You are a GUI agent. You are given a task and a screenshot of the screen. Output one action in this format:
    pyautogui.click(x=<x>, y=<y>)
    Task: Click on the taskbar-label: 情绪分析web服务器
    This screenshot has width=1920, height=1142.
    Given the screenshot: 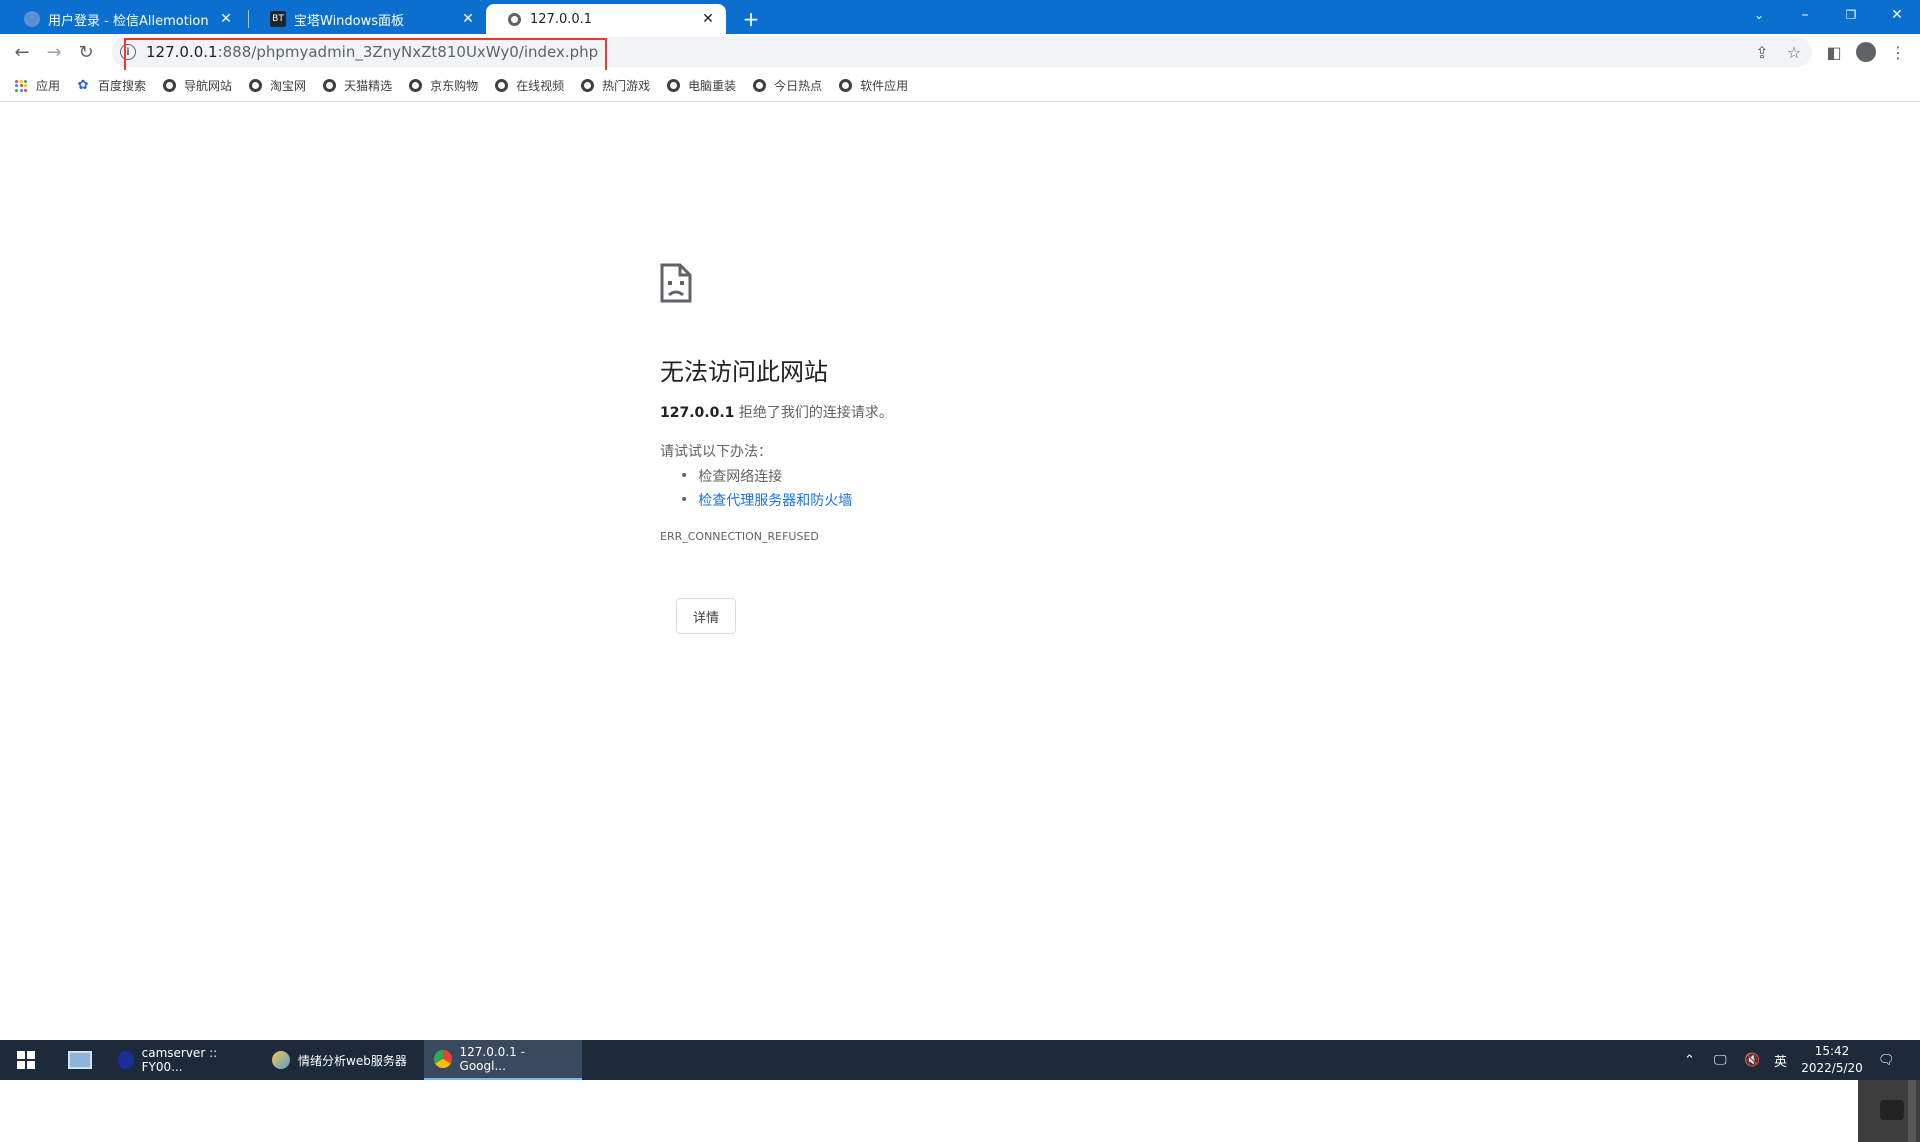 What is the action you would take?
    pyautogui.click(x=352, y=1060)
    